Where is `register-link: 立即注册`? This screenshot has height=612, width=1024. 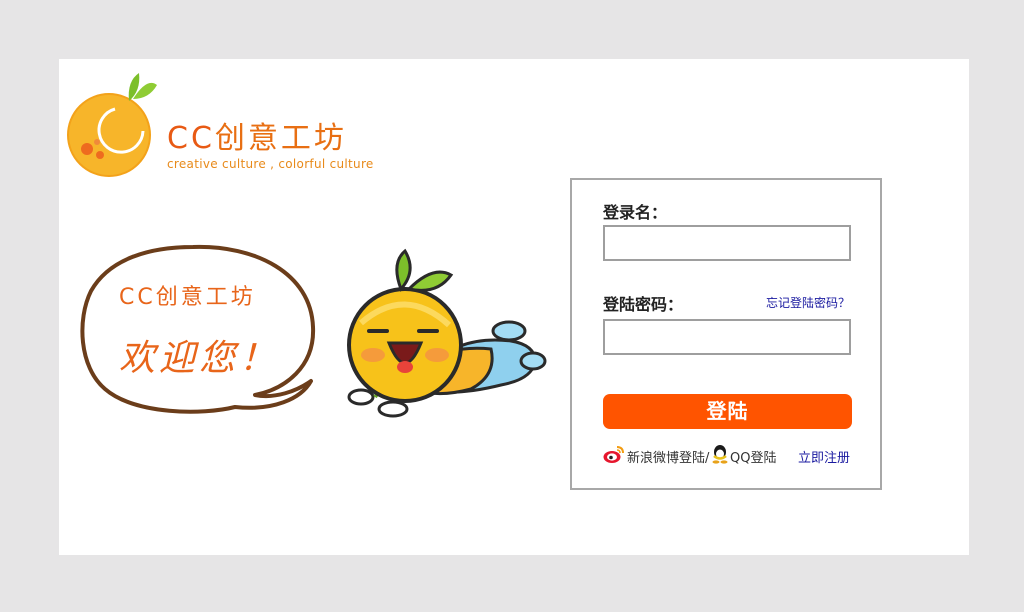
register-link: 立即注册 is located at coordinates (824, 456).